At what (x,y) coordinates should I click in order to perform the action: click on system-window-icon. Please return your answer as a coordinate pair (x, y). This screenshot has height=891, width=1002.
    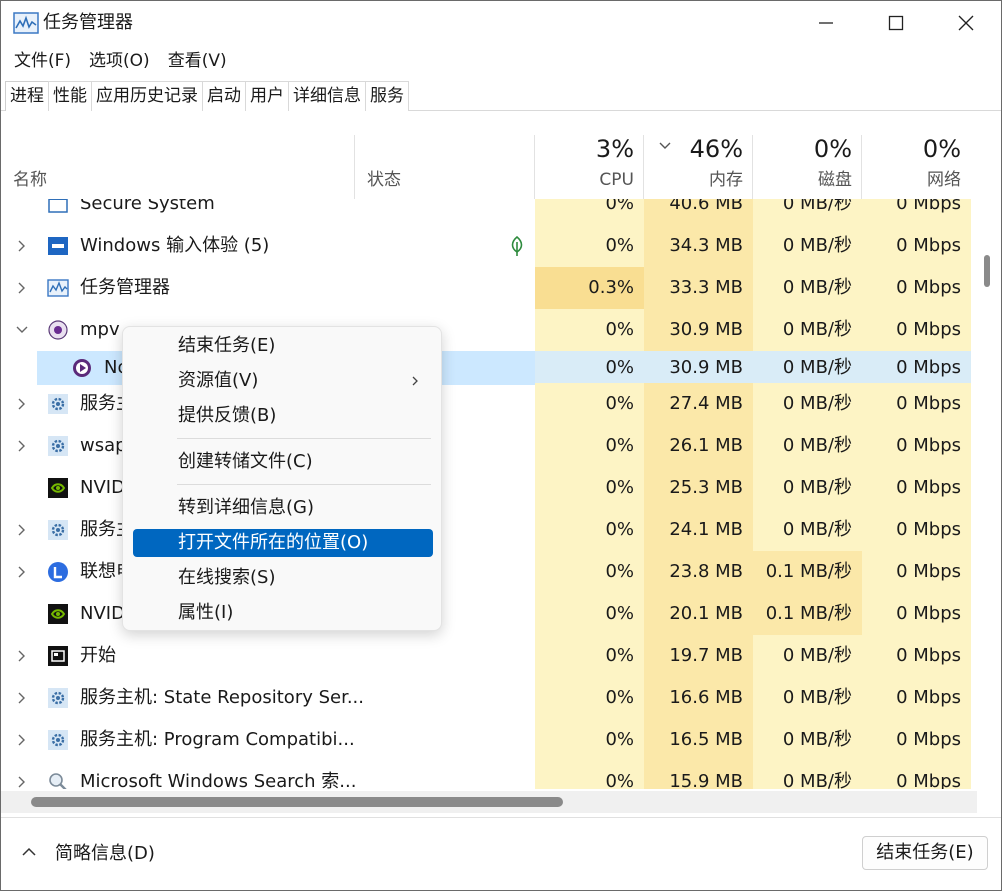
    Looking at the image, I should click on (58, 206).